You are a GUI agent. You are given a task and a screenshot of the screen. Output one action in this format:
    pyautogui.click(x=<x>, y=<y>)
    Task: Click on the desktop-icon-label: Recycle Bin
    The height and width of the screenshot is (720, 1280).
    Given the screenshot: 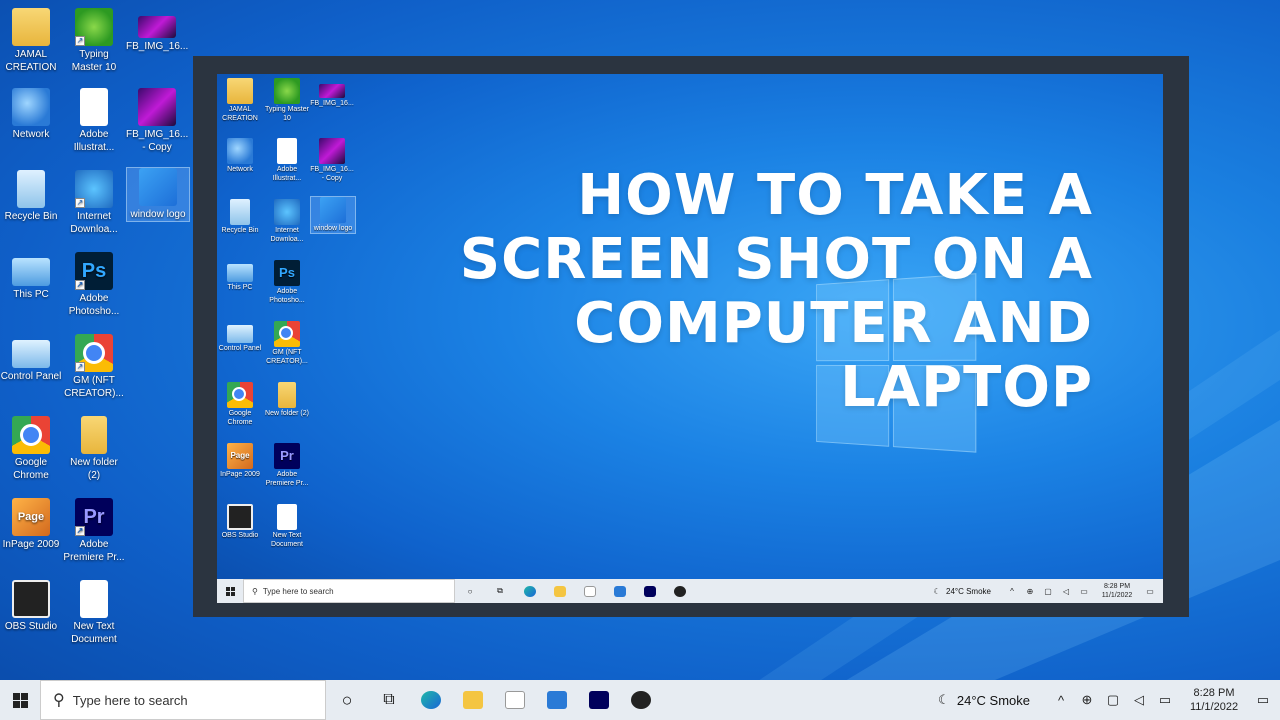 What is the action you would take?
    pyautogui.click(x=31, y=216)
    